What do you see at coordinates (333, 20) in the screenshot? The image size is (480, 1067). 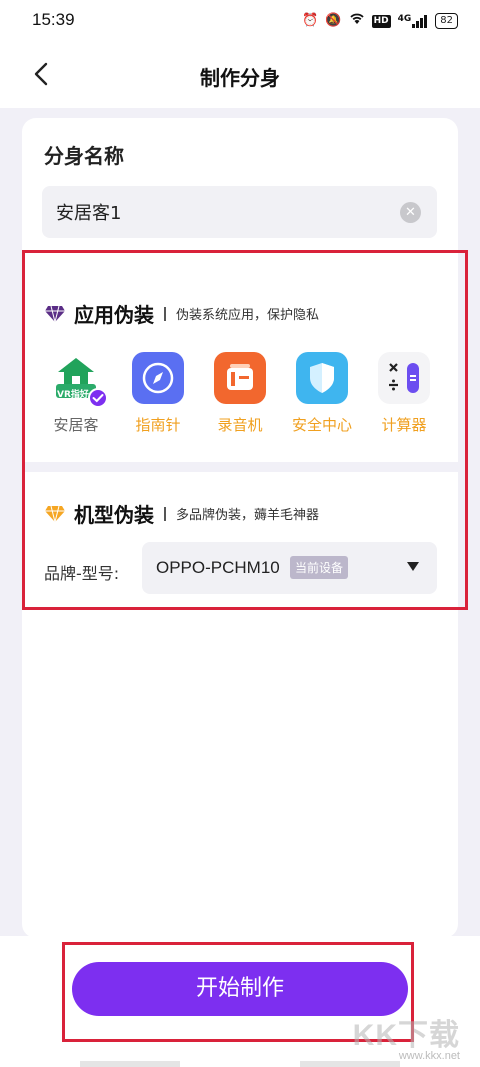 I see `mute-icon: 🔕` at bounding box center [333, 20].